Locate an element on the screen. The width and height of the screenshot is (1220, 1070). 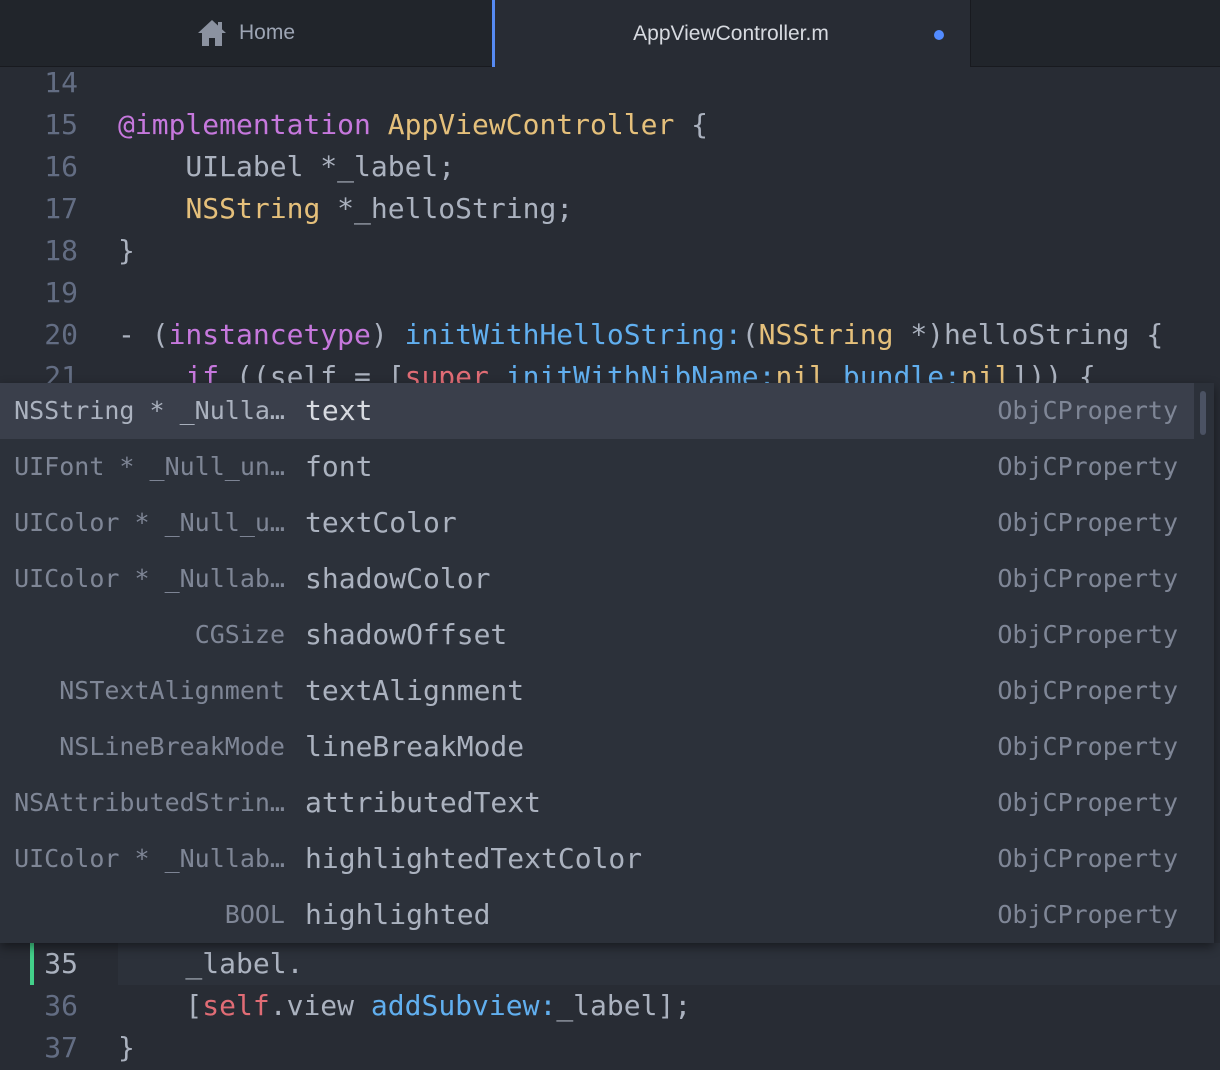
autocomplete-item-name: lineBreakMode is located at coordinates (415, 746).